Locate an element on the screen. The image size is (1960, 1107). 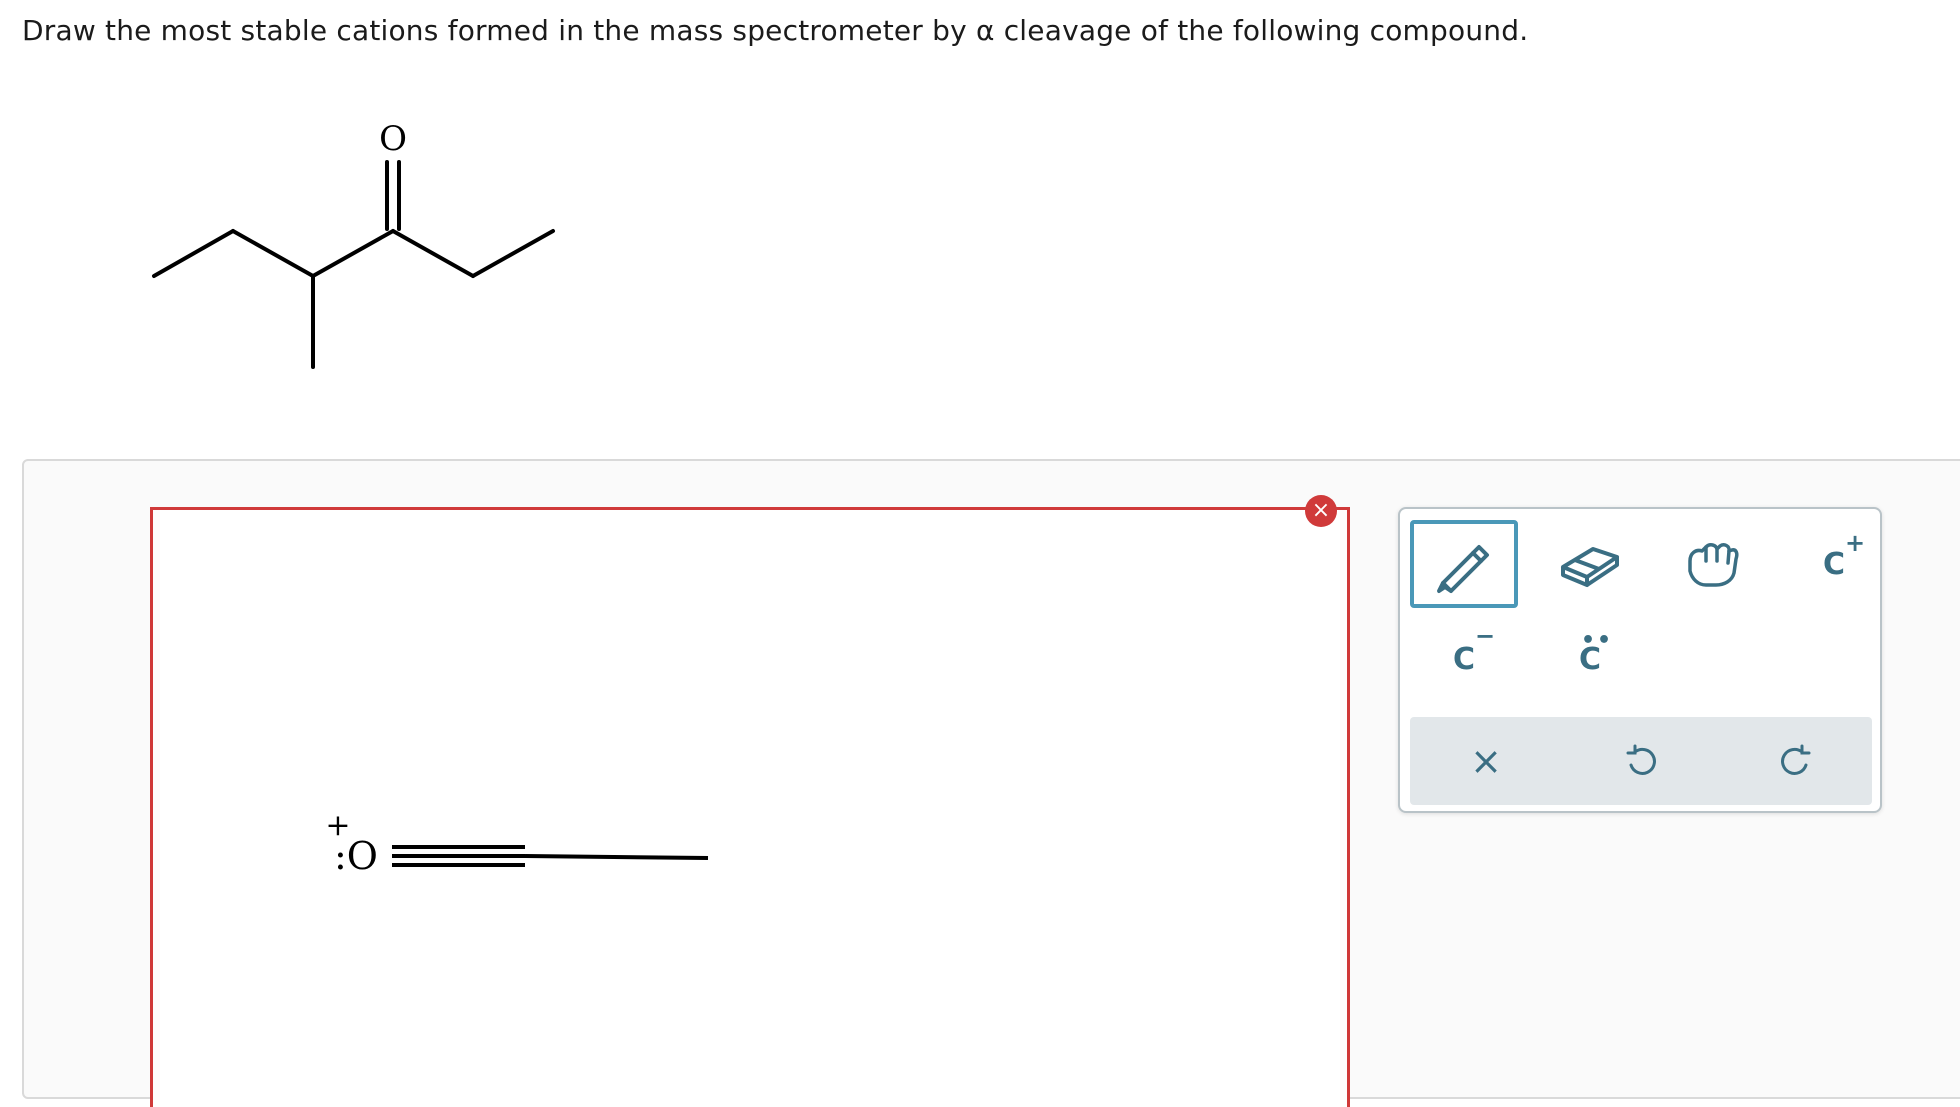
hand-tool-button is located at coordinates (1712, 564).